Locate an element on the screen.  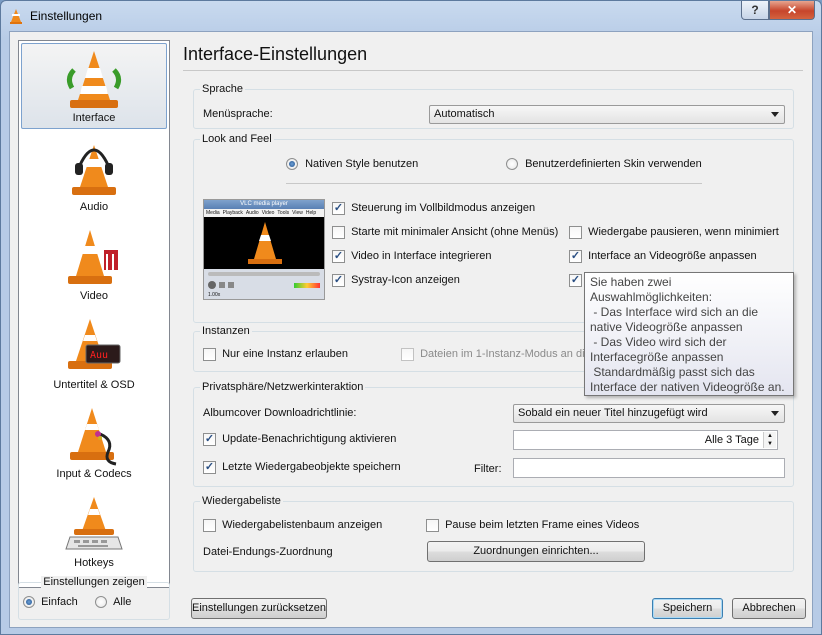
option-pause-last-frame: Pause beim letzten Frame eines Videos is located at coordinates (532, 525).